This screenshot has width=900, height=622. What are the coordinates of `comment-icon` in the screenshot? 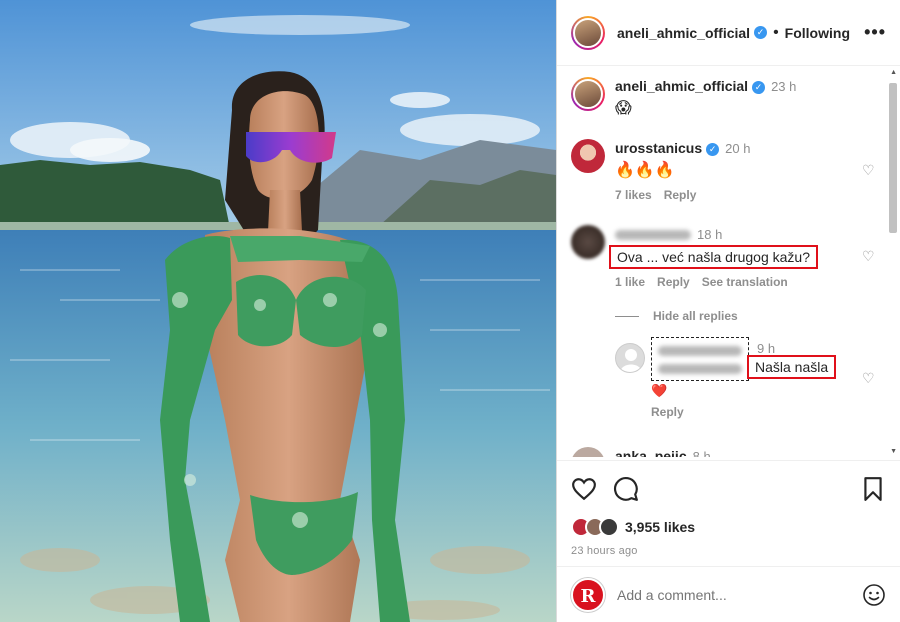 It's located at (626, 489).